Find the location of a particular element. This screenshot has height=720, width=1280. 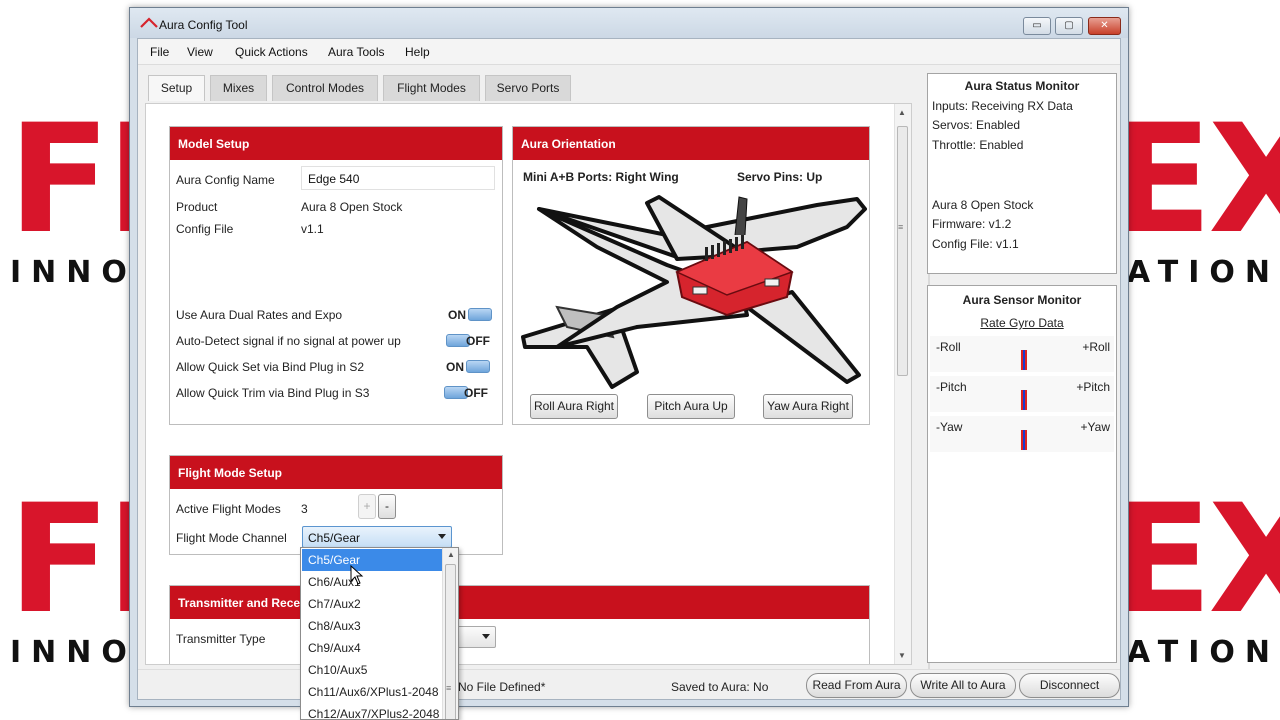

roll-aura-right-button: Roll Aura Right is located at coordinates (574, 406).